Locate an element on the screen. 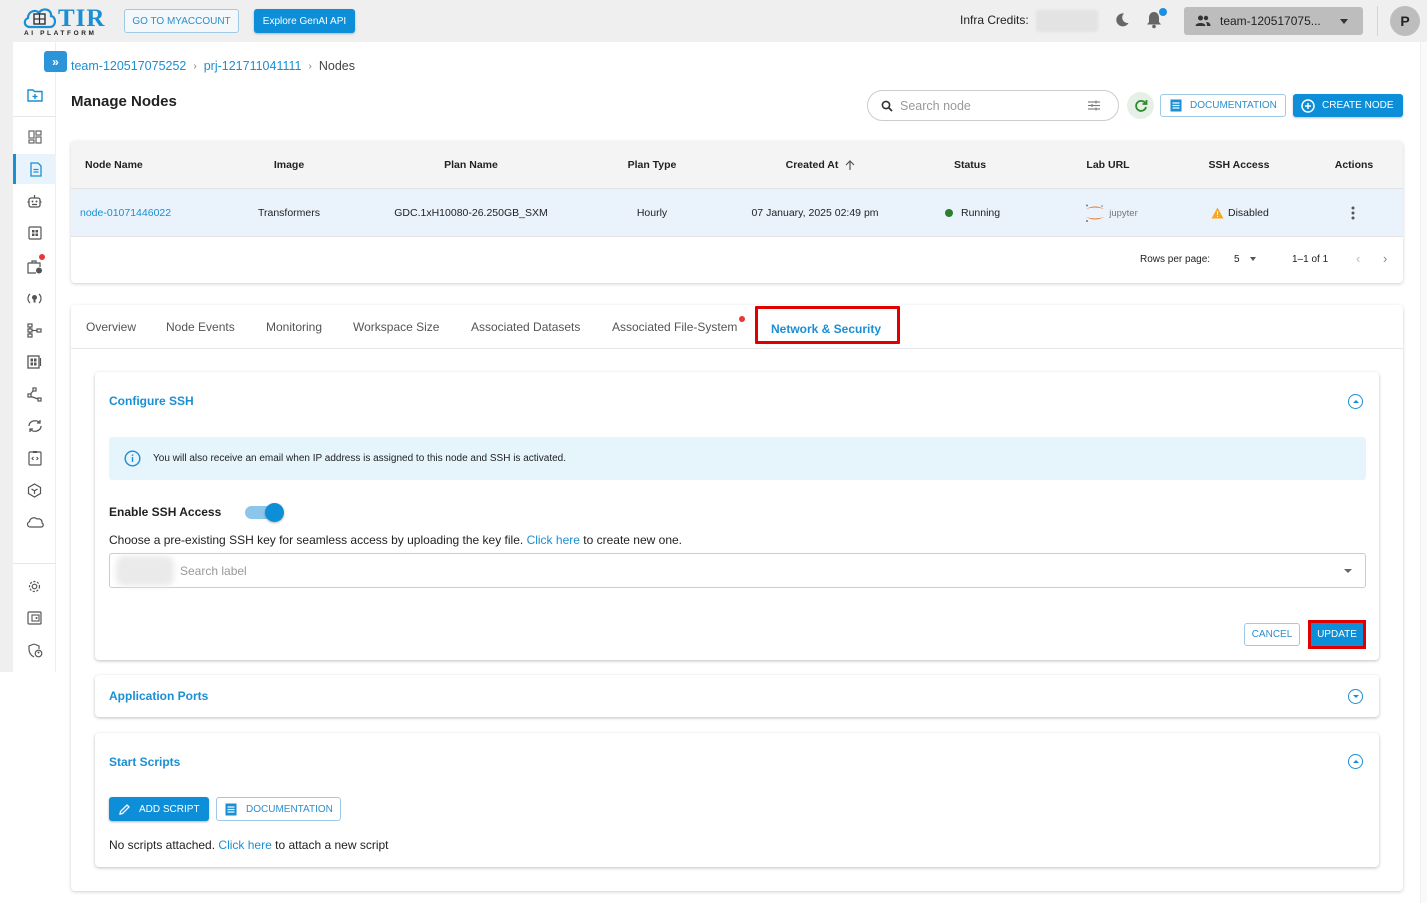 The image size is (1427, 903). expand-sidebar-button: » is located at coordinates (55, 61).